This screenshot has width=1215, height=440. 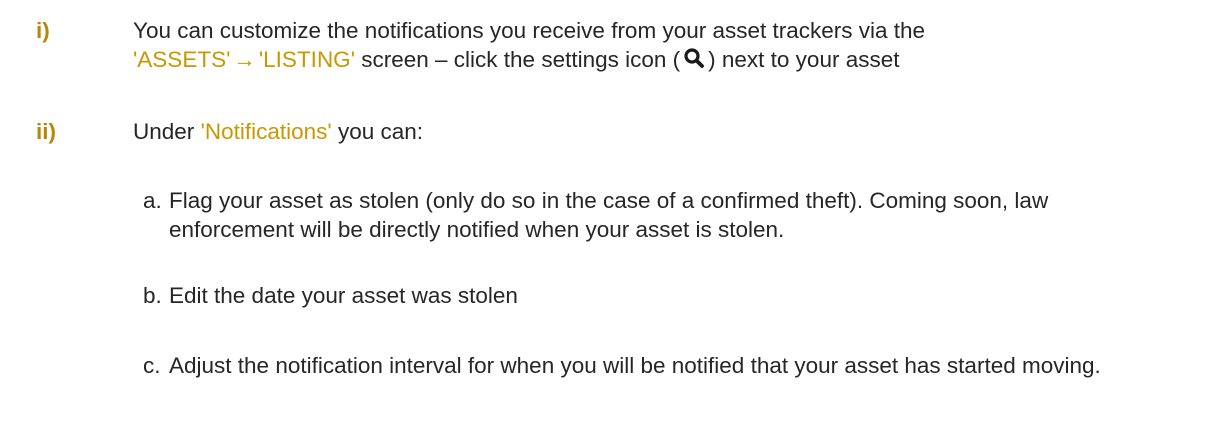 I want to click on sub-item-marker: c., so click(x=152, y=365).